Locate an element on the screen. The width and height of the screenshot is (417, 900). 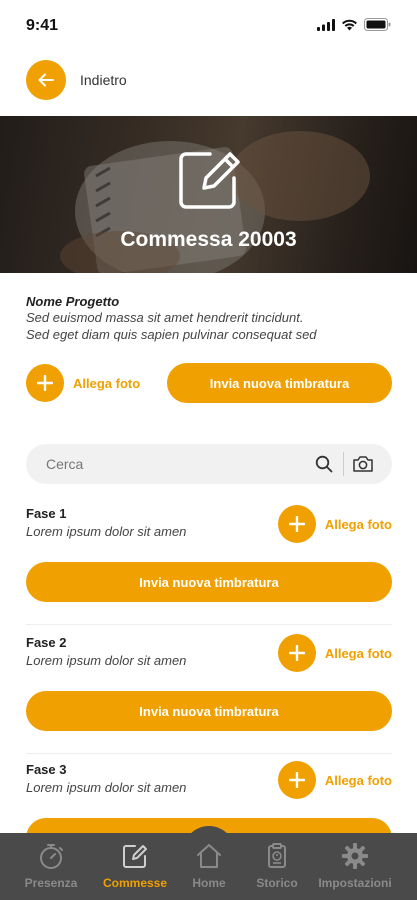
tab-storico: Storico is located at coordinates (277, 865).